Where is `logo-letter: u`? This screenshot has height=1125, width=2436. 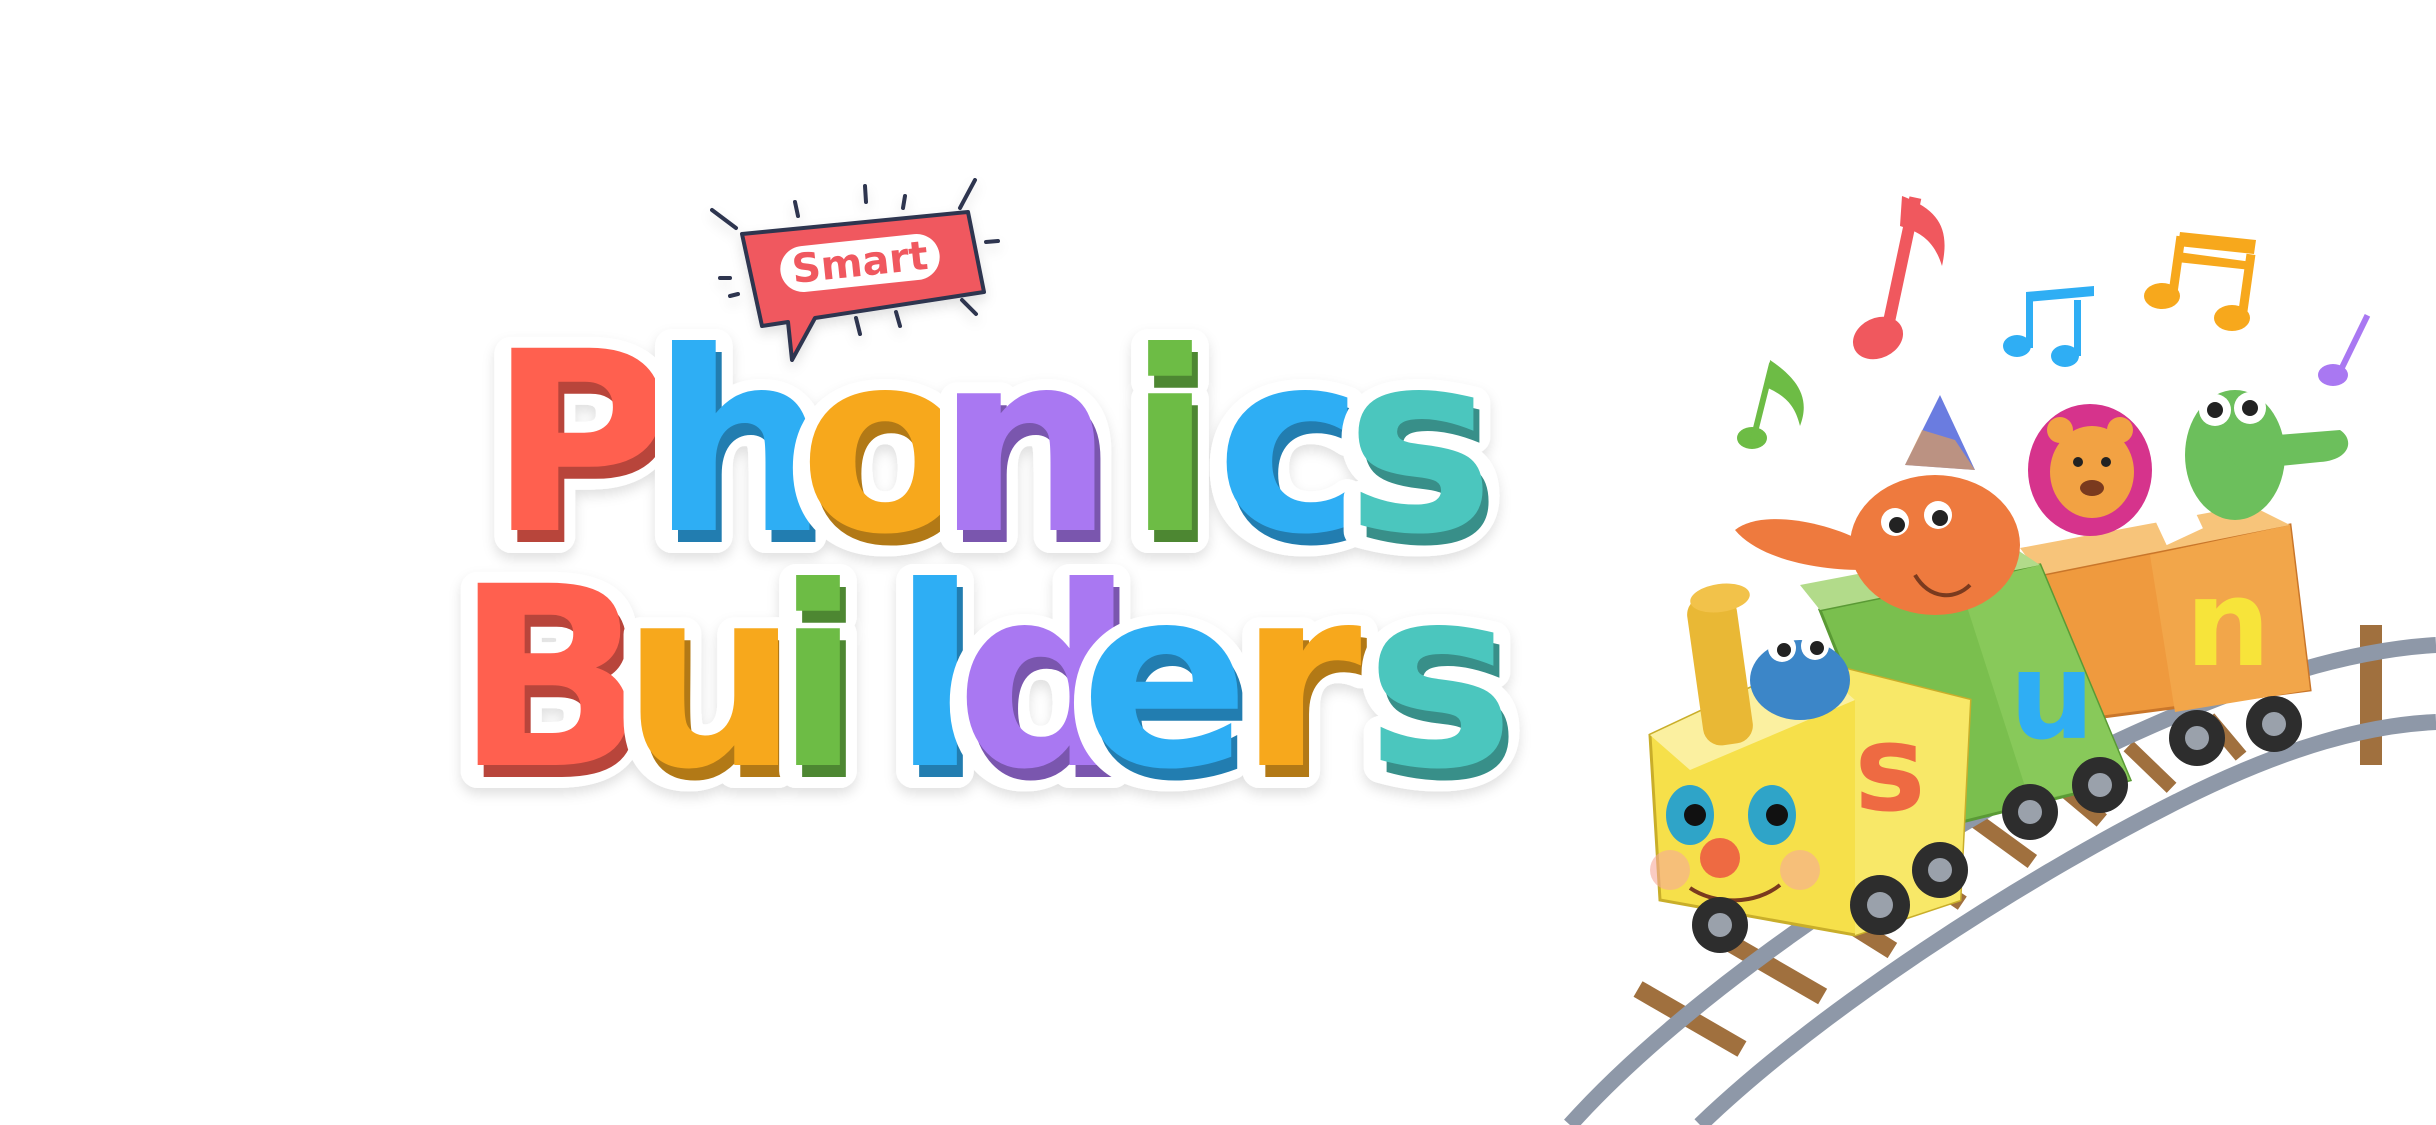
logo-letter: u is located at coordinates (710, 678).